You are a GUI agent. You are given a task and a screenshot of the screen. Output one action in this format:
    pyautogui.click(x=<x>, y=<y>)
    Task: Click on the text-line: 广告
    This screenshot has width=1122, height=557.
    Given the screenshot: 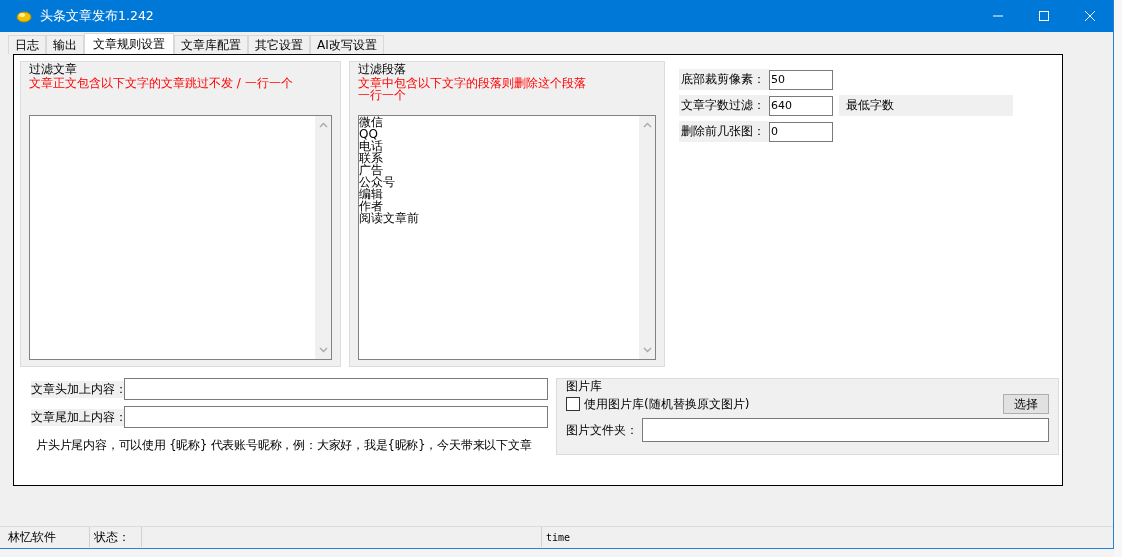 What is the action you would take?
    pyautogui.click(x=371, y=170)
    